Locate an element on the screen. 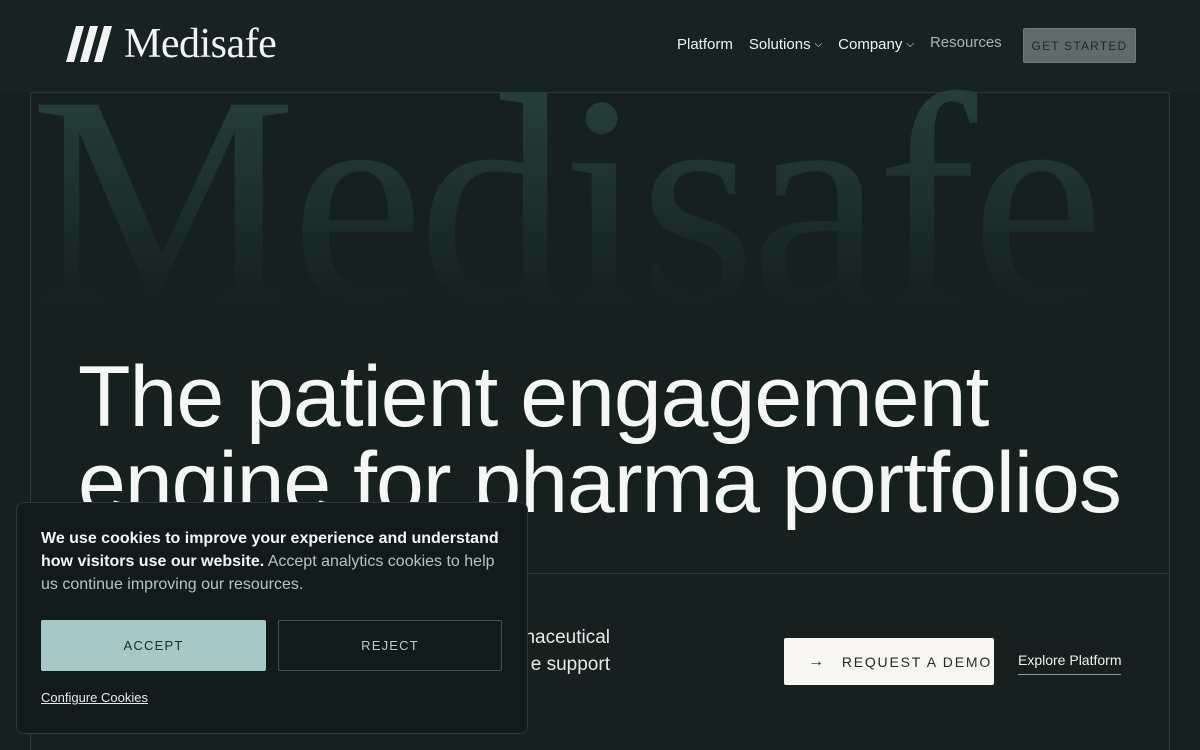  nav-item-resources: Resources is located at coordinates (966, 42).